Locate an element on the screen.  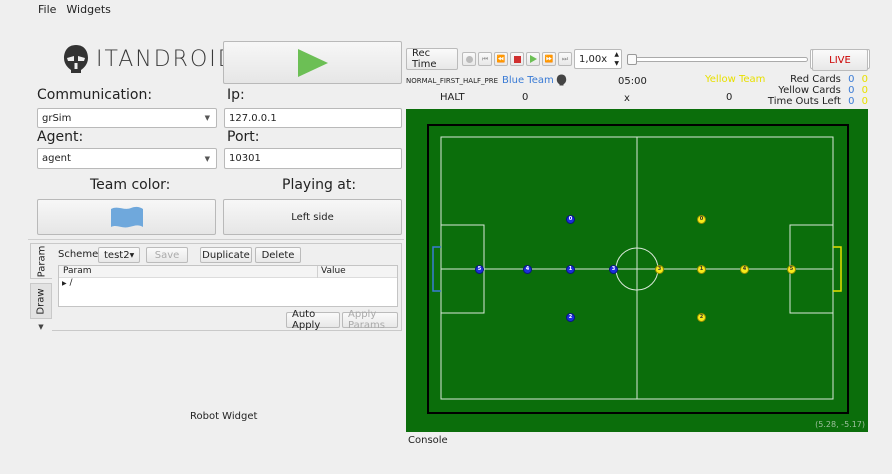
yellow-cards-label: Yellow Cards is located at coordinates (809, 90).